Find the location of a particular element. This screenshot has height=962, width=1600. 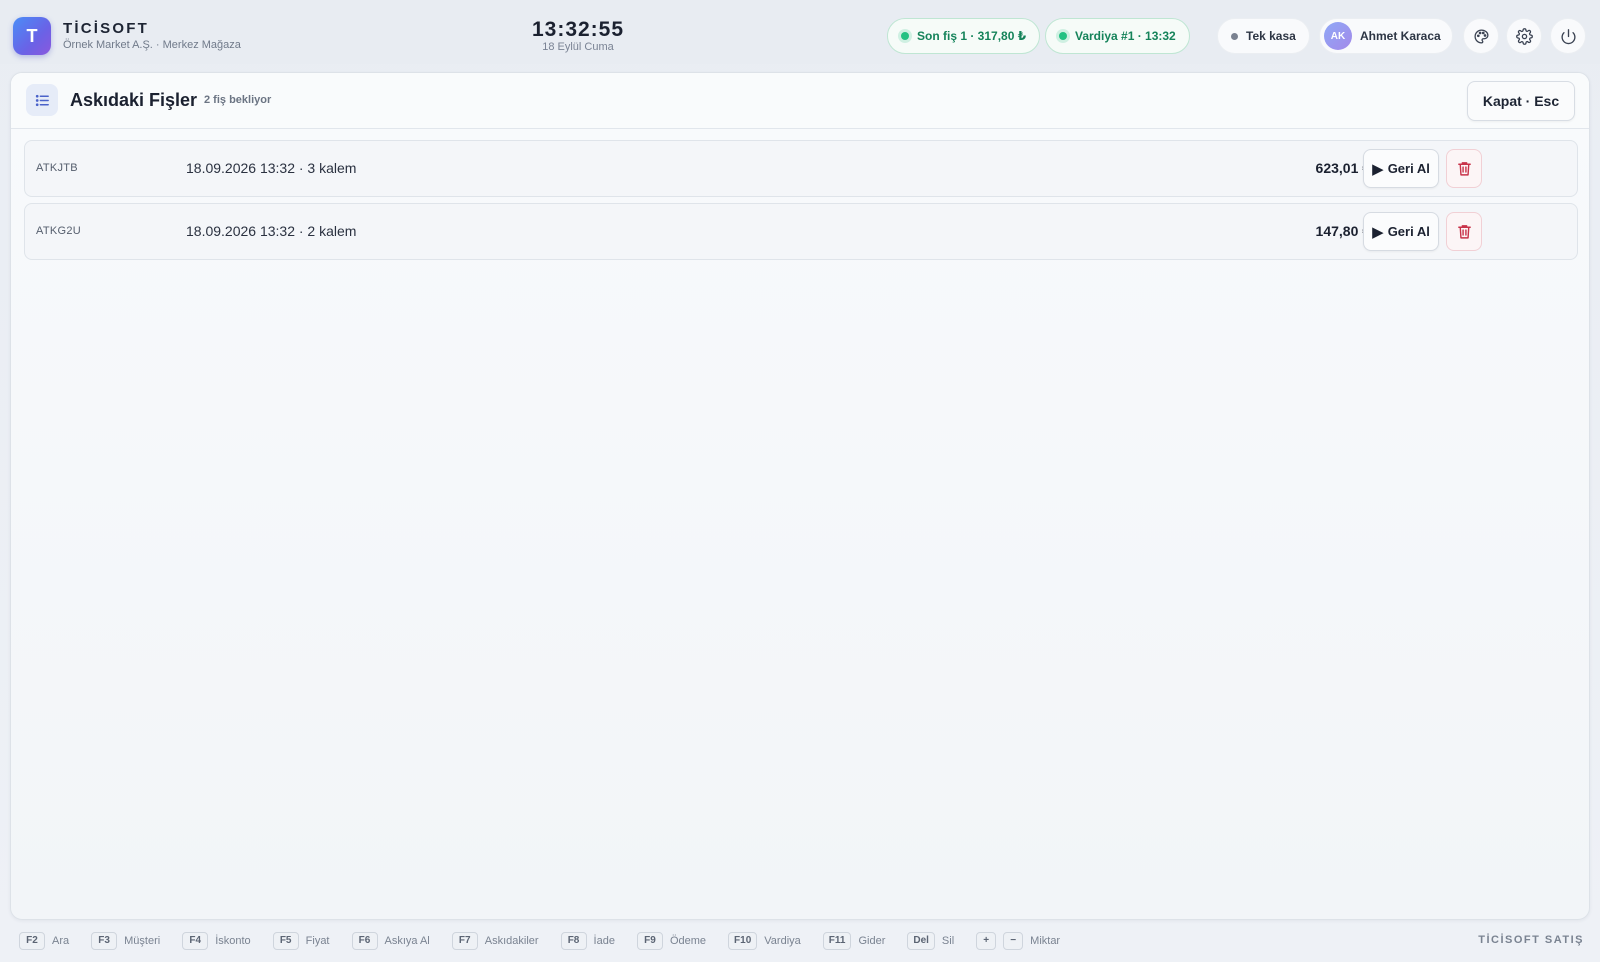

shortcut-label: Askıdakiler is located at coordinates (511, 941).